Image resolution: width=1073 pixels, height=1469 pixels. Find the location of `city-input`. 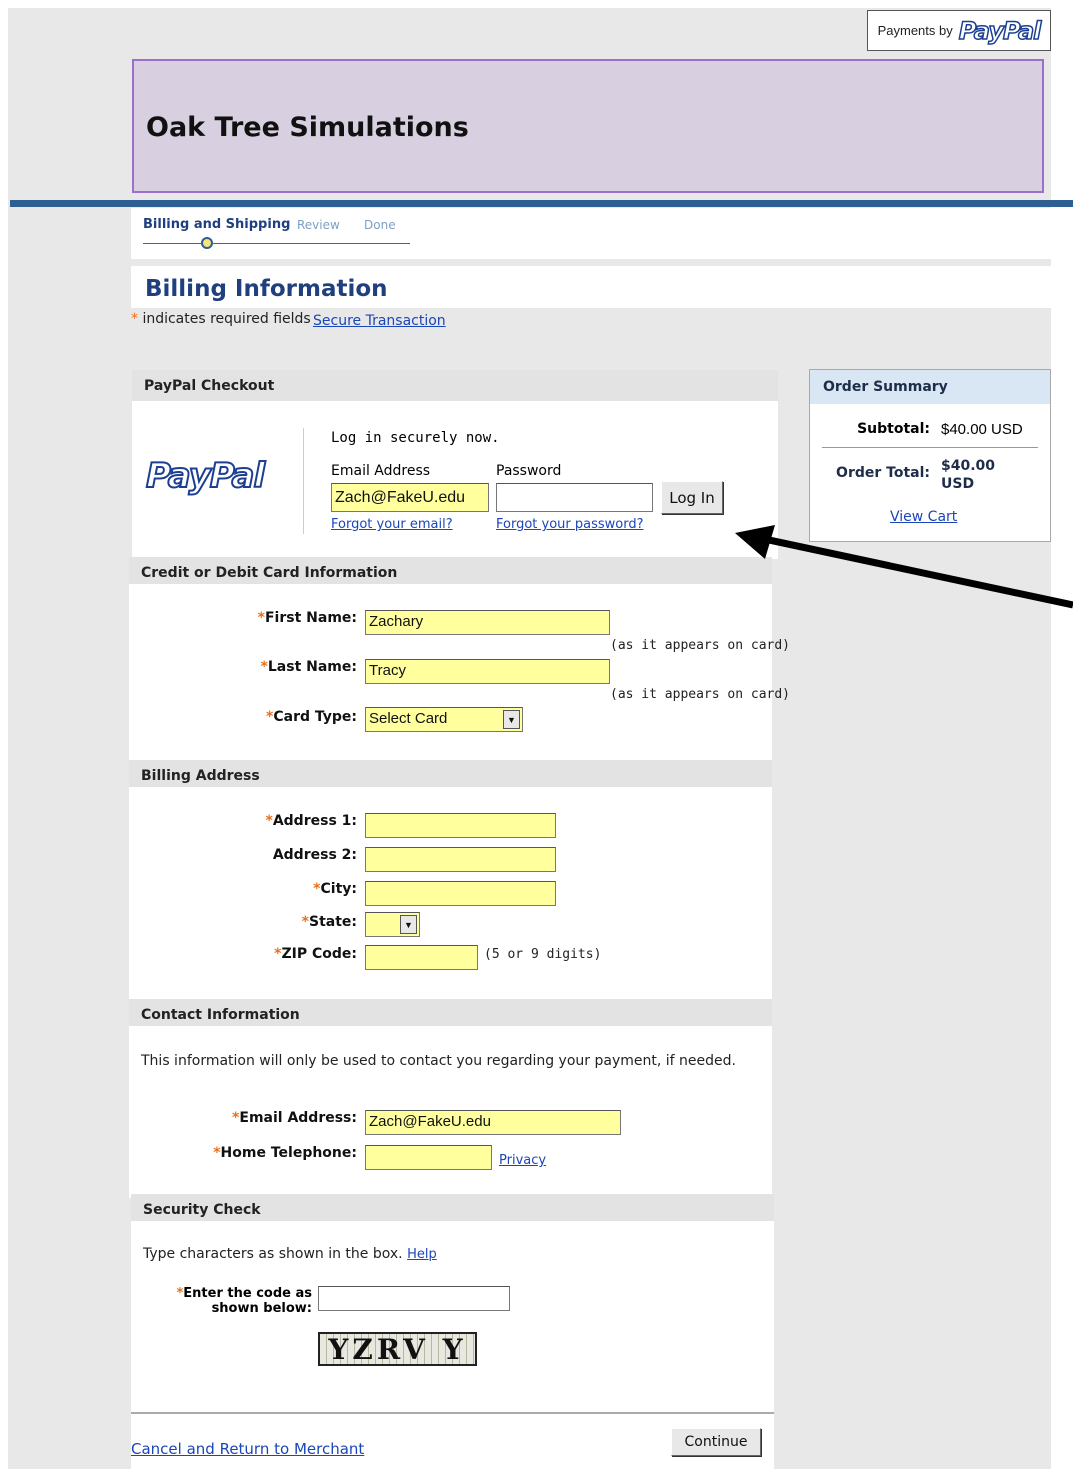

city-input is located at coordinates (460, 893).